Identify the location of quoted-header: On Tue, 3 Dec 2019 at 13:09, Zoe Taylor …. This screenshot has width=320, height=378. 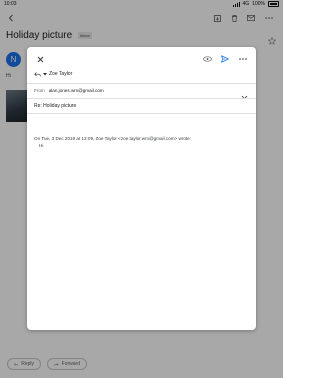
(113, 138).